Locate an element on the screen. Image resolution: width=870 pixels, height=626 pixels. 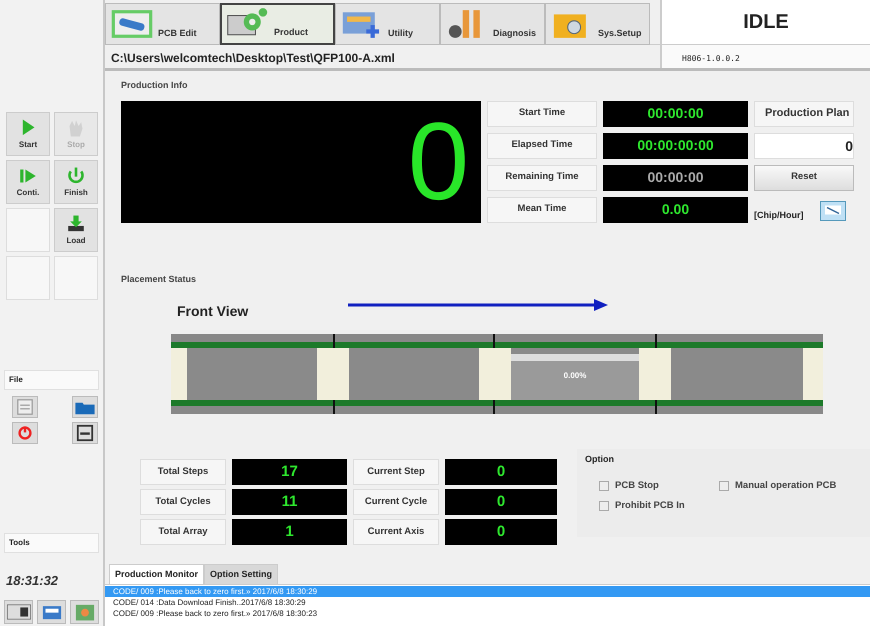
tab: Diagnosis is located at coordinates (492, 24).